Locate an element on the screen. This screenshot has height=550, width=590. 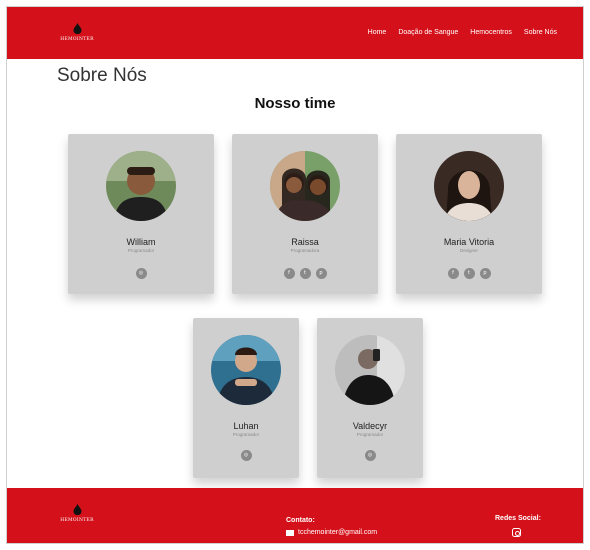
contact-label: Contato: is located at coordinates (300, 520).